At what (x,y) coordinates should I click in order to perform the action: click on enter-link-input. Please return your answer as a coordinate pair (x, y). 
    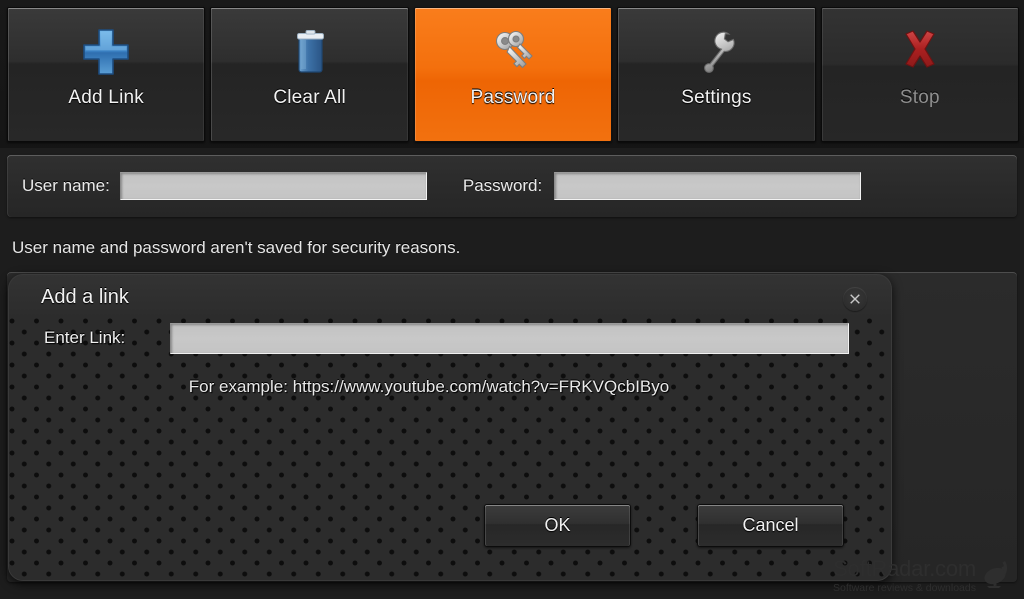
    Looking at the image, I should click on (509, 338).